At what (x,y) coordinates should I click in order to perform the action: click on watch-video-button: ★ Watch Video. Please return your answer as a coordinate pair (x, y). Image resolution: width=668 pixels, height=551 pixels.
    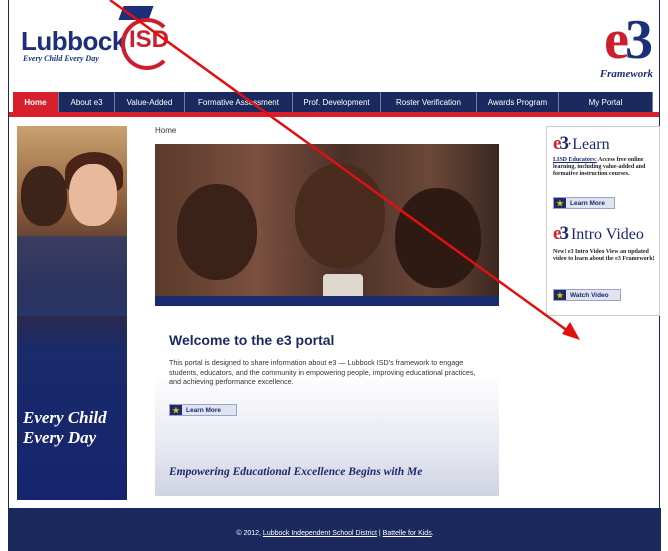
    Looking at the image, I should click on (587, 295).